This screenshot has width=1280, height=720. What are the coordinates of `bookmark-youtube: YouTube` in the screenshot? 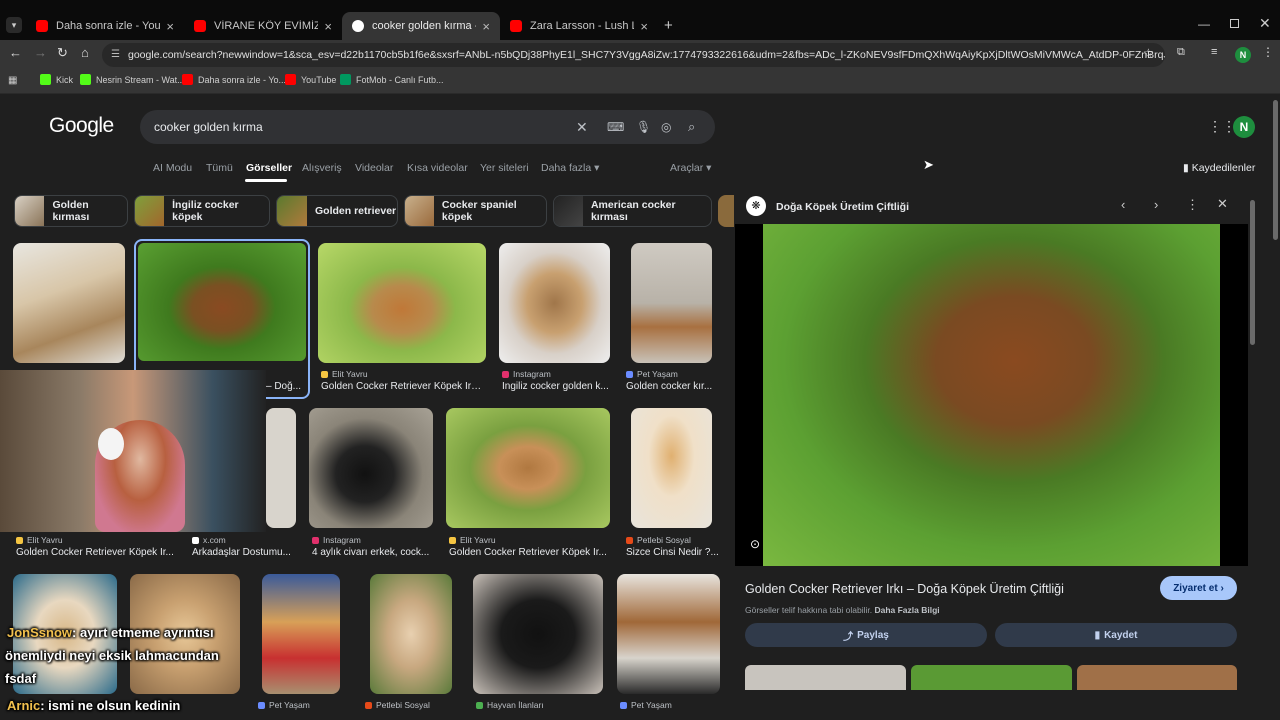 It's located at (310, 79).